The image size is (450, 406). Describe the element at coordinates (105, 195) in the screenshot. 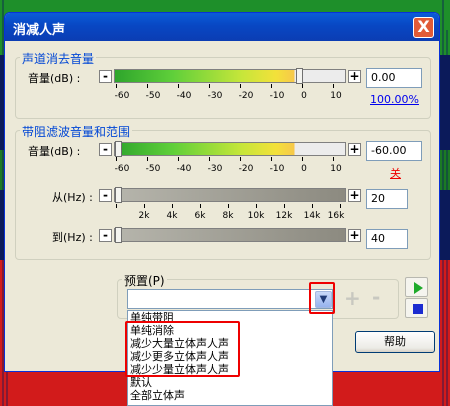

I see `from-decrease-button: -` at that location.